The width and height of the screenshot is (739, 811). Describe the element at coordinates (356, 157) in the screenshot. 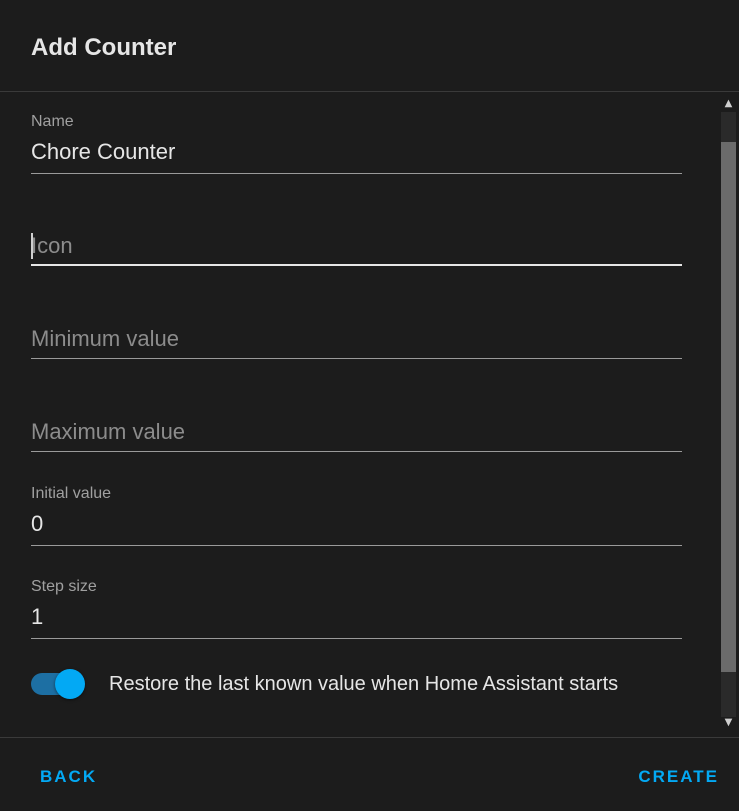

I see `name-field: Name Chore Counter` at that location.